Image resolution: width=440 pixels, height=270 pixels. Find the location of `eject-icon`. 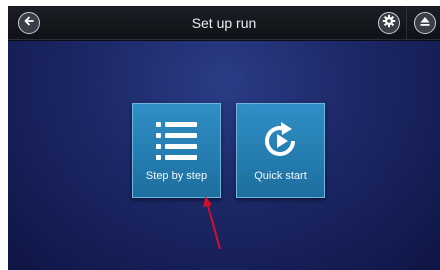

eject-icon is located at coordinates (425, 23).